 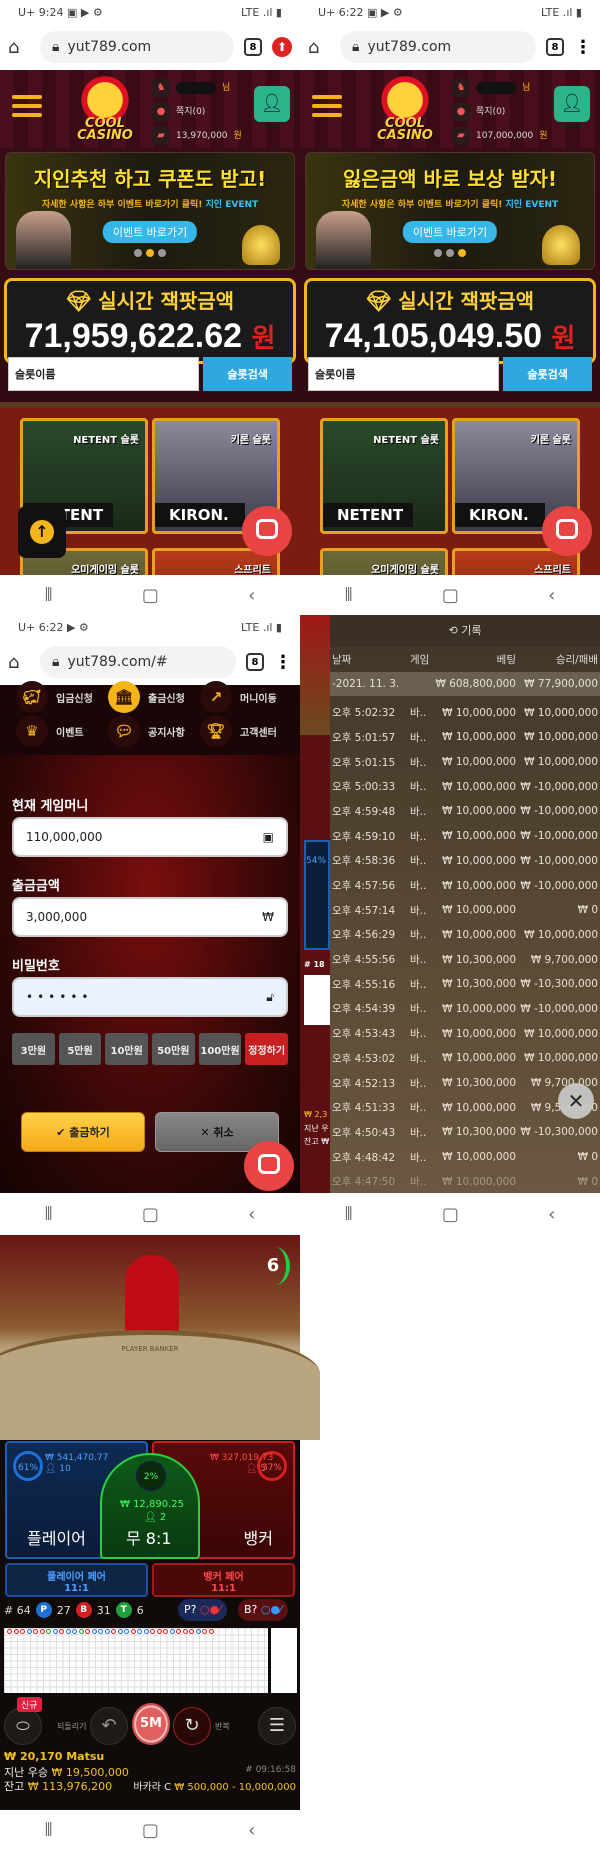 What do you see at coordinates (384, 476) in the screenshot?
I see `slot-tile: NETENT 슬롯 NETENT` at bounding box center [384, 476].